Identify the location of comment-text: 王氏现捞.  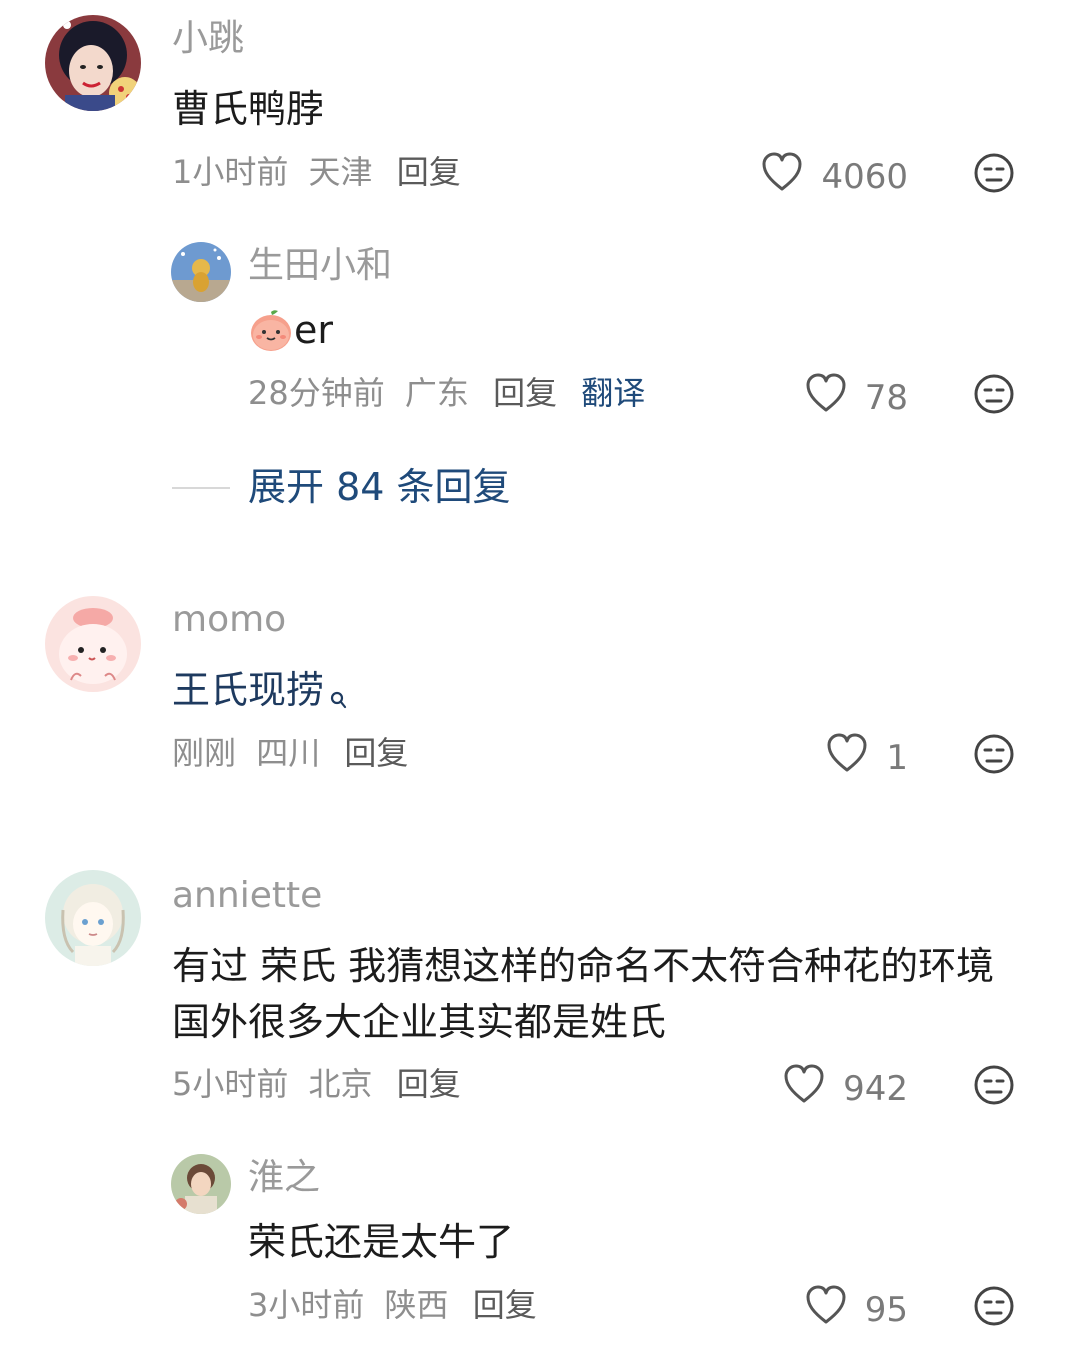
(260, 694).